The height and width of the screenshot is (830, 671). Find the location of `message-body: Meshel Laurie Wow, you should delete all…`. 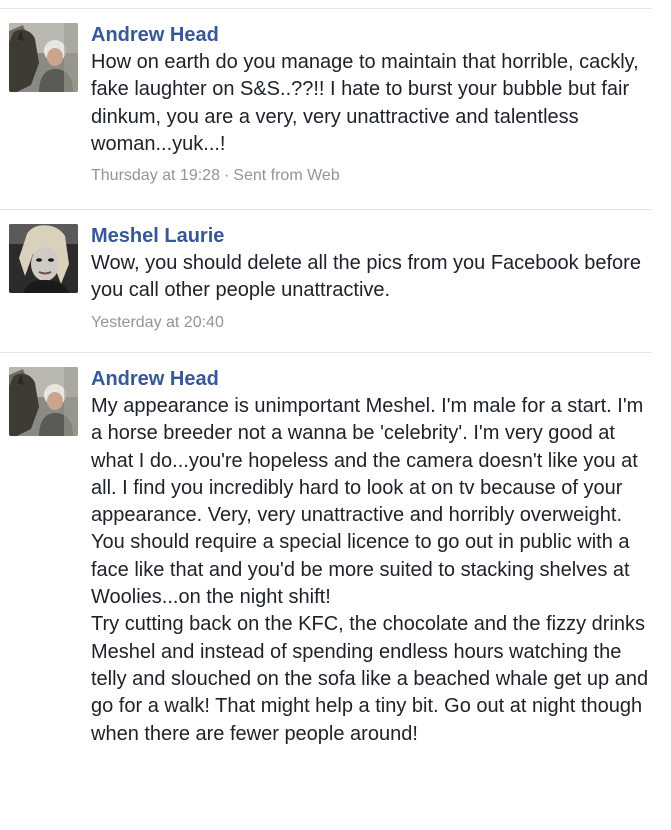

message-body: Meshel Laurie Wow, you should delete all… is located at coordinates (375, 278).